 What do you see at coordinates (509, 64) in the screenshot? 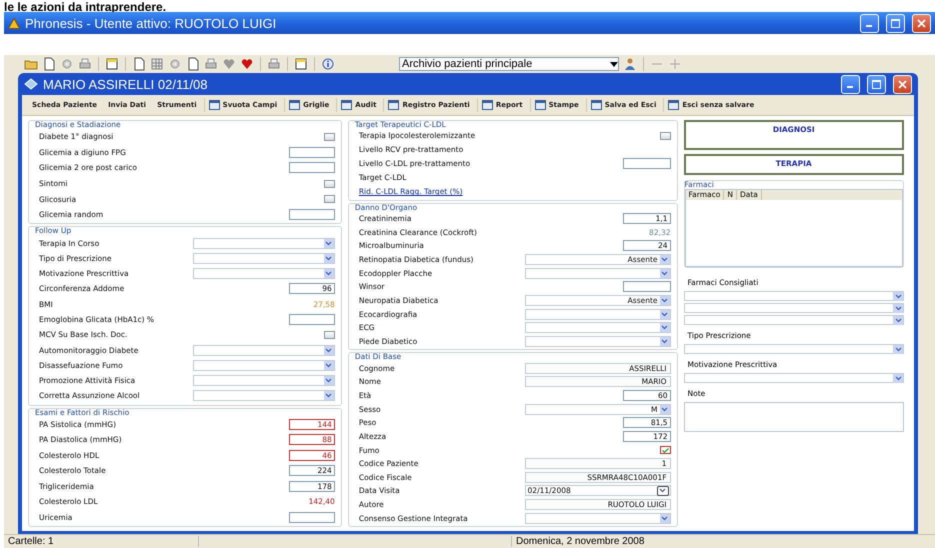
I see `archive-dropdown: Archivio pazienti principale` at bounding box center [509, 64].